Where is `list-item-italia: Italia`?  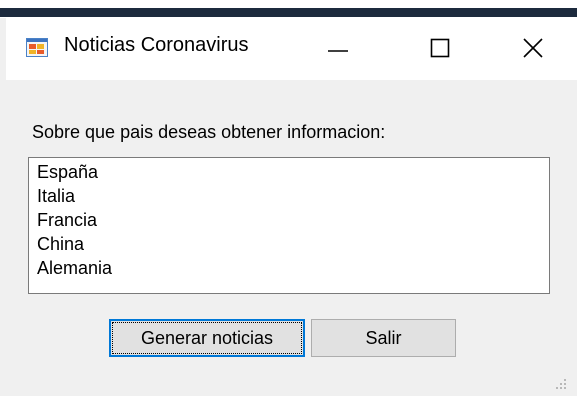 list-item-italia: Italia is located at coordinates (56, 196).